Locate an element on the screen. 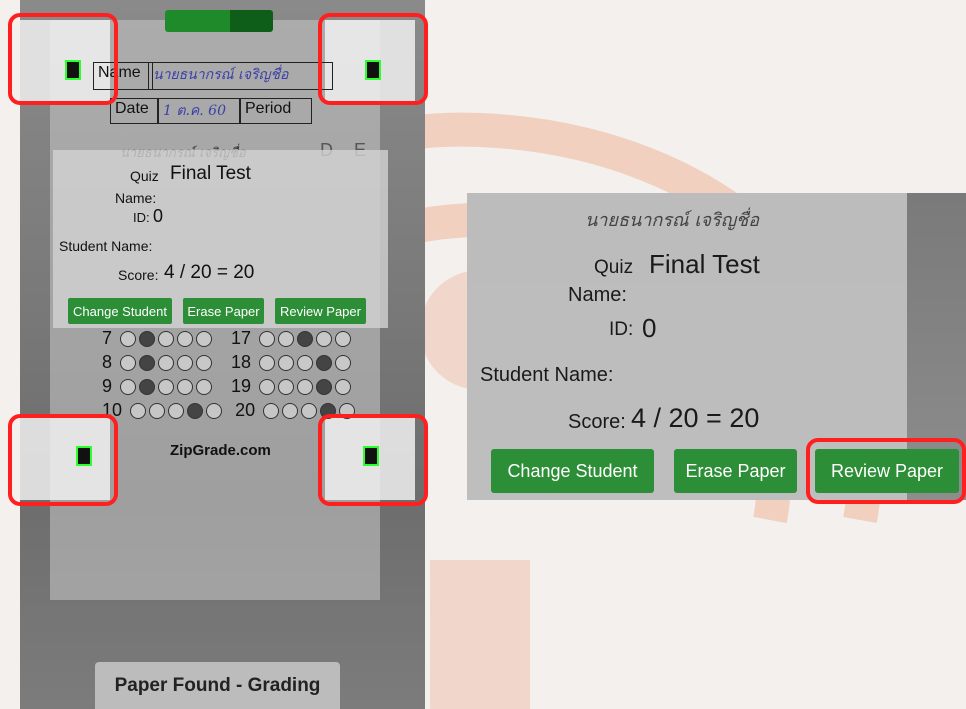 This screenshot has width=966, height=709. status-message: Paper Found - Grading is located at coordinates (217, 685).